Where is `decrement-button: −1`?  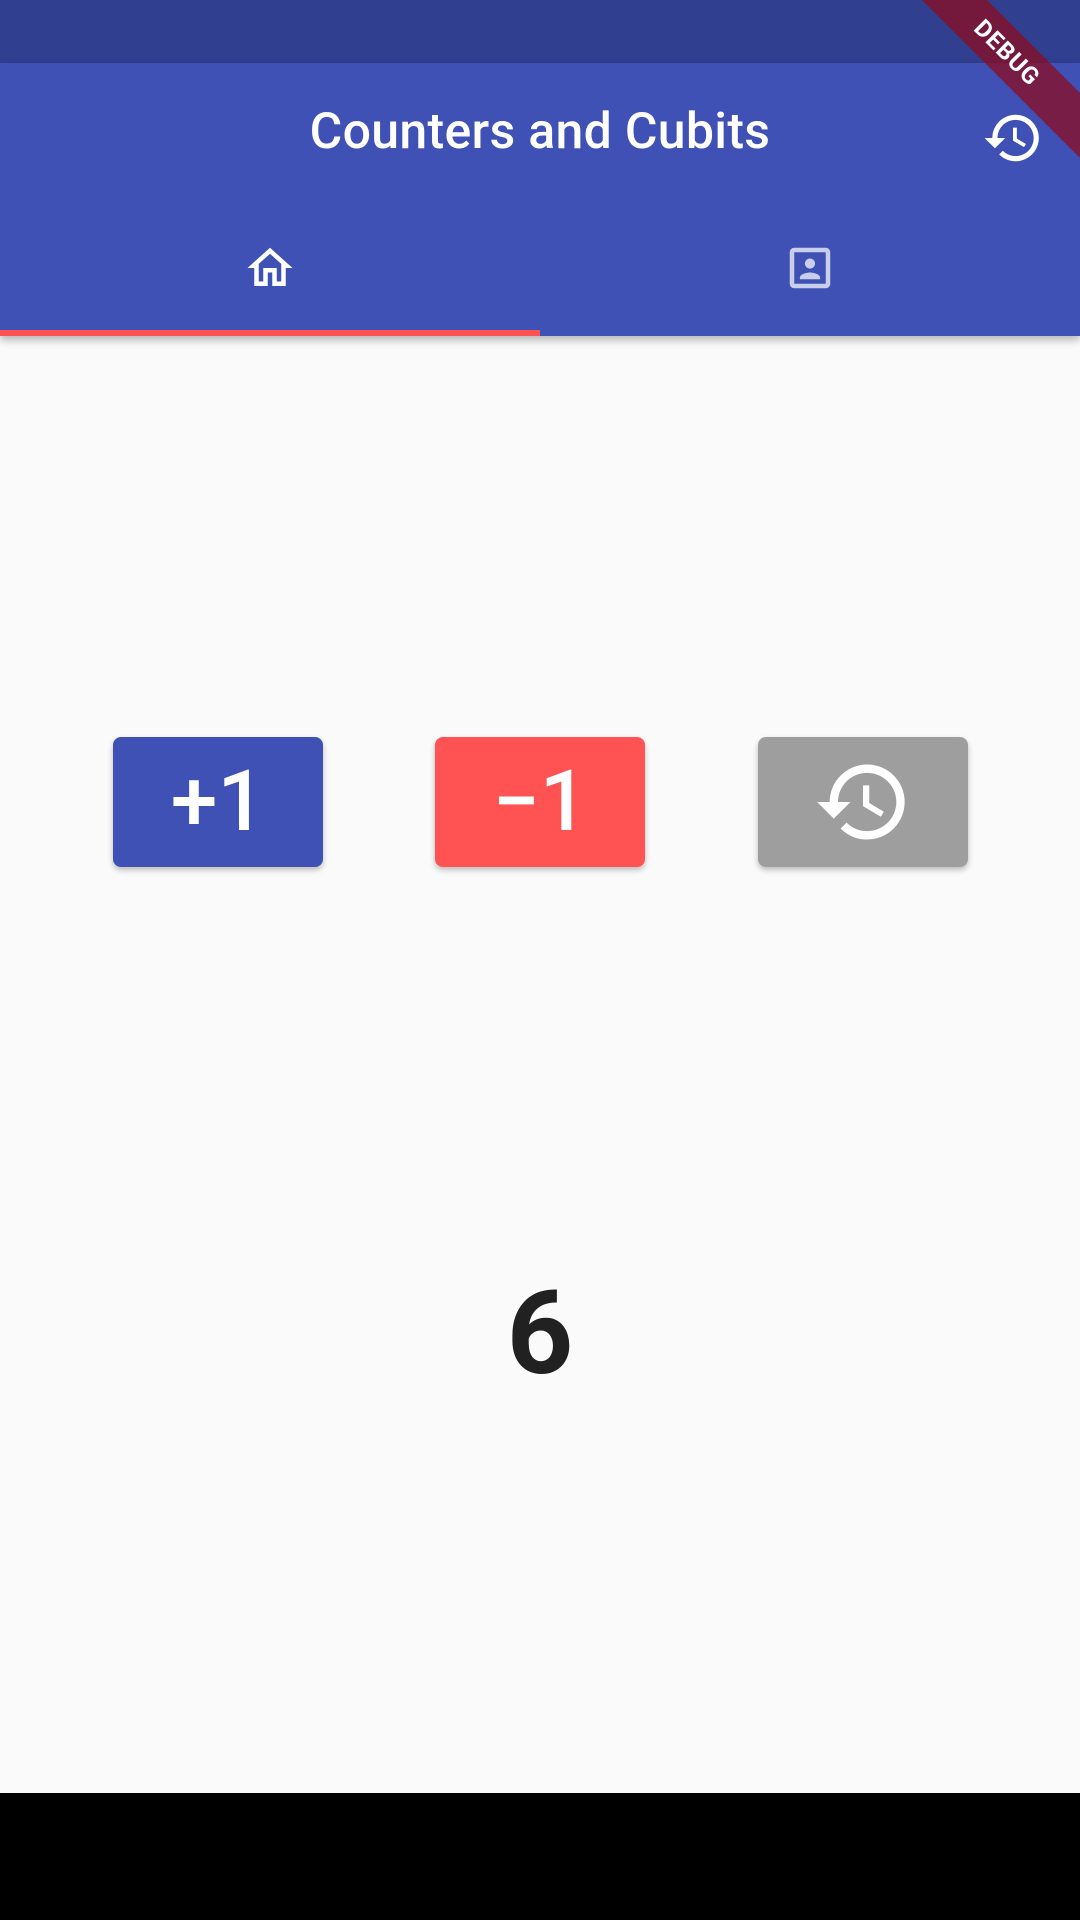
decrement-button: −1 is located at coordinates (540, 802).